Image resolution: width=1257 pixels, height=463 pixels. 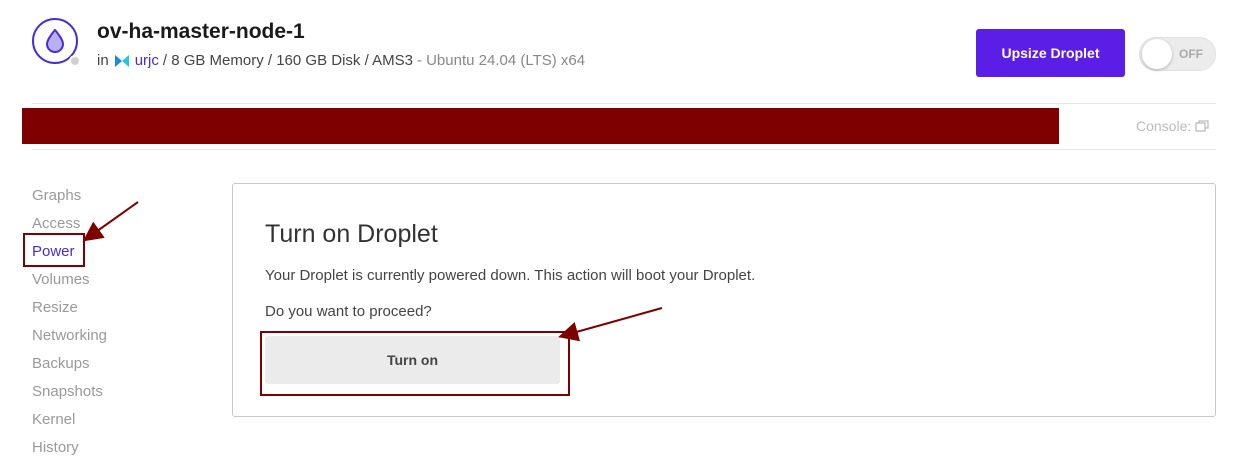 I want to click on console-link: Console:, so click(x=1172, y=126).